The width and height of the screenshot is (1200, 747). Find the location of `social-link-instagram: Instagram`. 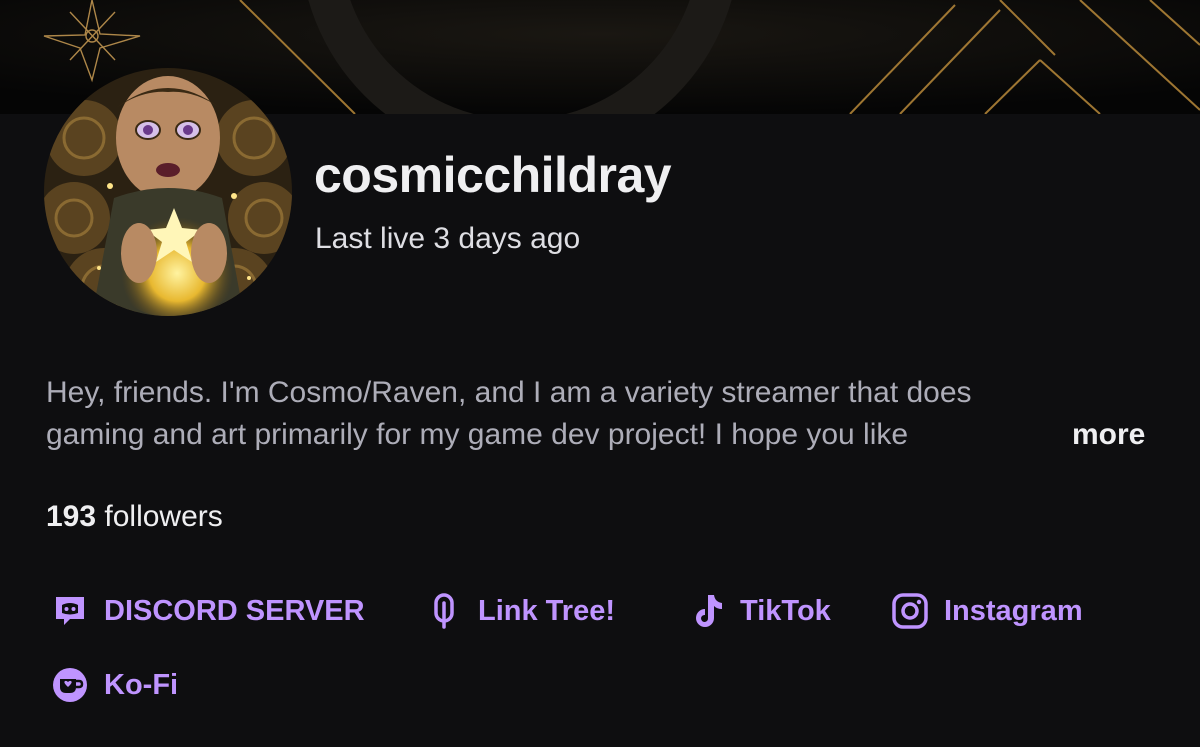

social-link-instagram: Instagram is located at coordinates (985, 611).